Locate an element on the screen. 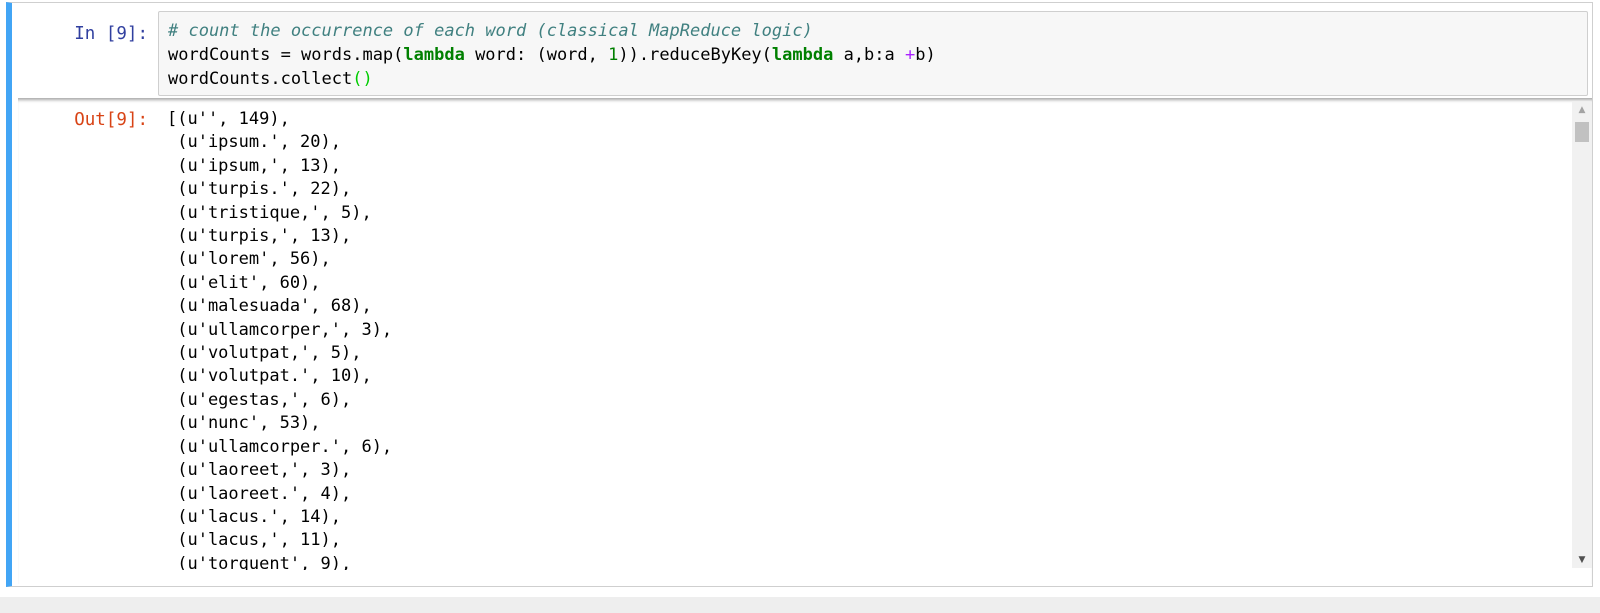 The image size is (1600, 613). code-matched-paren: () is located at coordinates (362, 79).